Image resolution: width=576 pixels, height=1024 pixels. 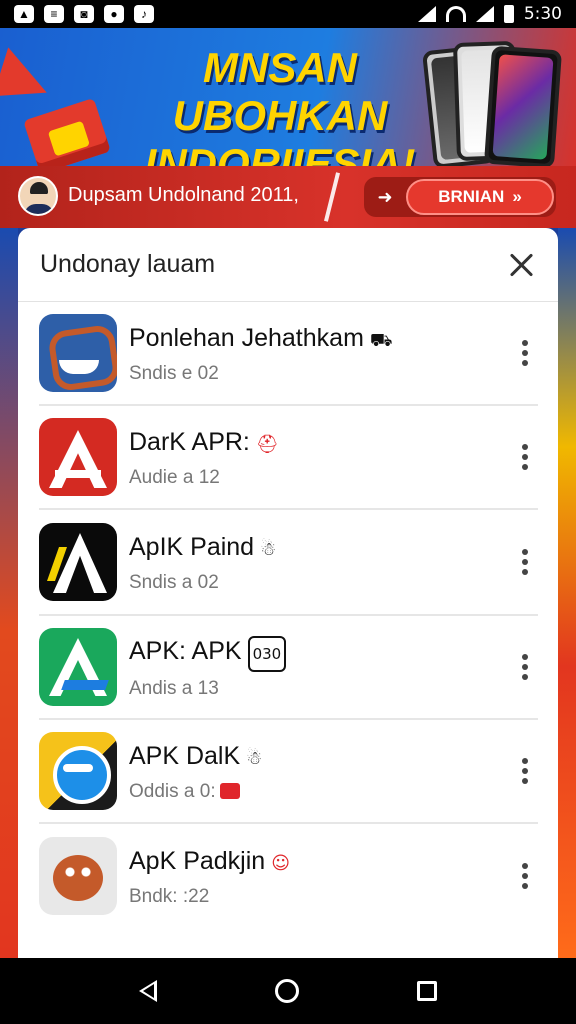 What do you see at coordinates (114, 14) in the screenshot?
I see `media-icon: ●` at bounding box center [114, 14].